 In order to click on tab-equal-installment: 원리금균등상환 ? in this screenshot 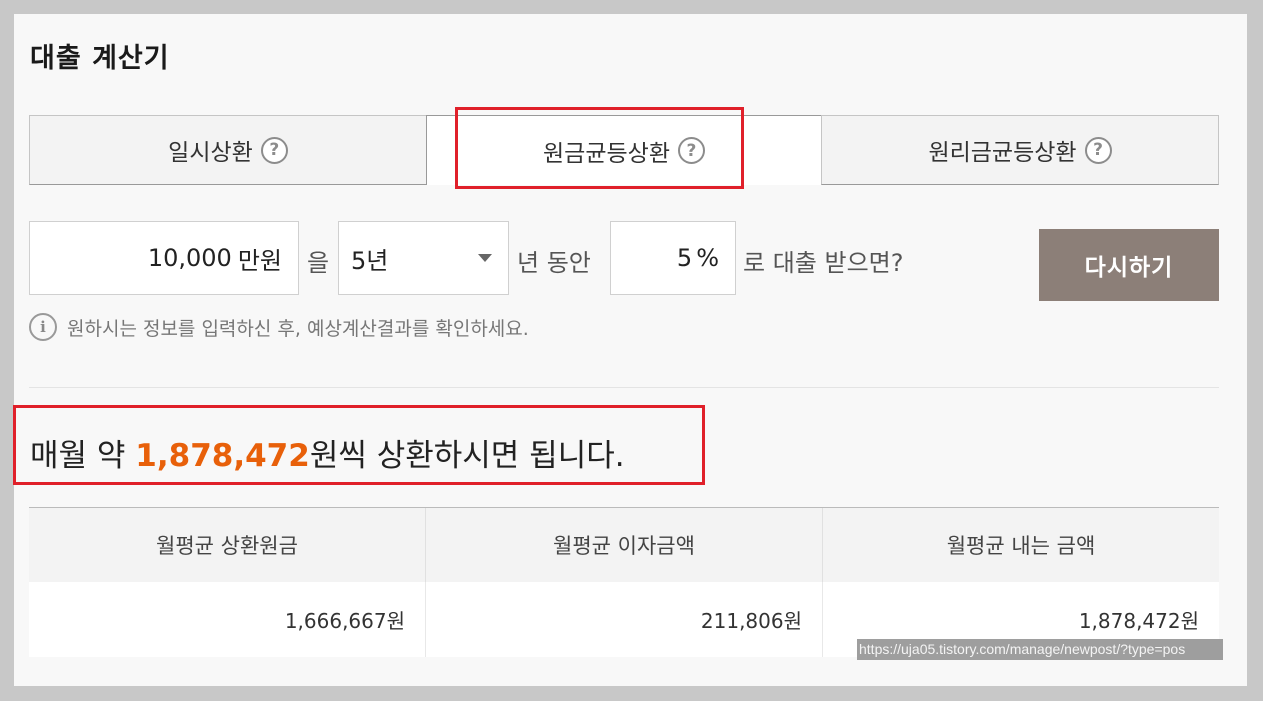, I will do `click(1020, 150)`.